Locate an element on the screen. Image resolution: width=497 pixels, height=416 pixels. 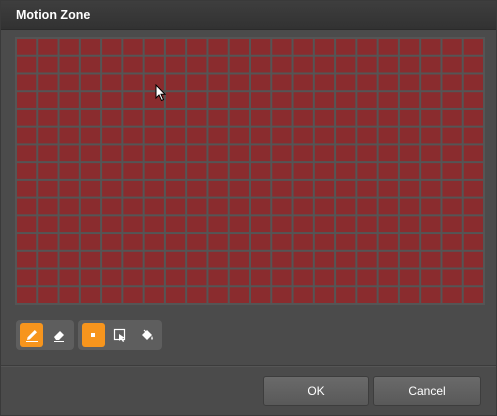
pencil-tool-button is located at coordinates (31, 335).